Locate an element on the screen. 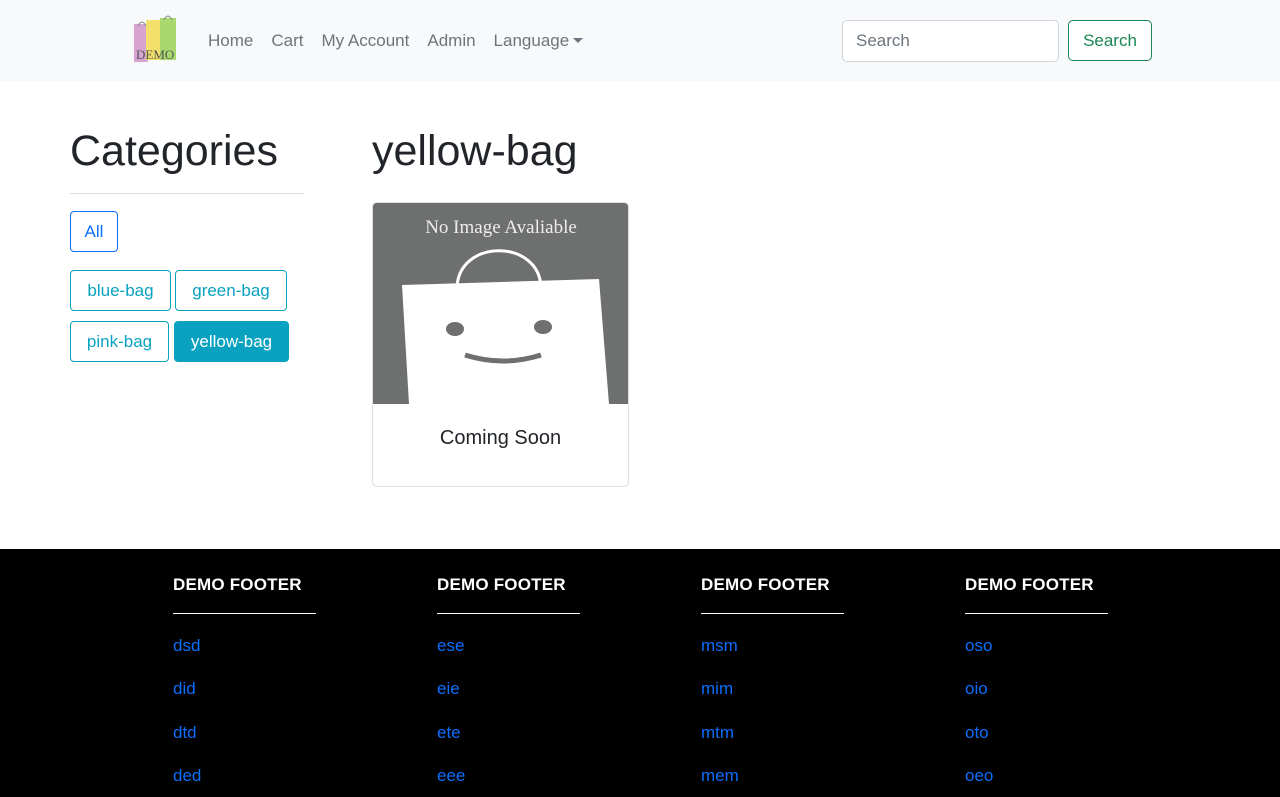  nav-home-link: Home is located at coordinates (230, 41).